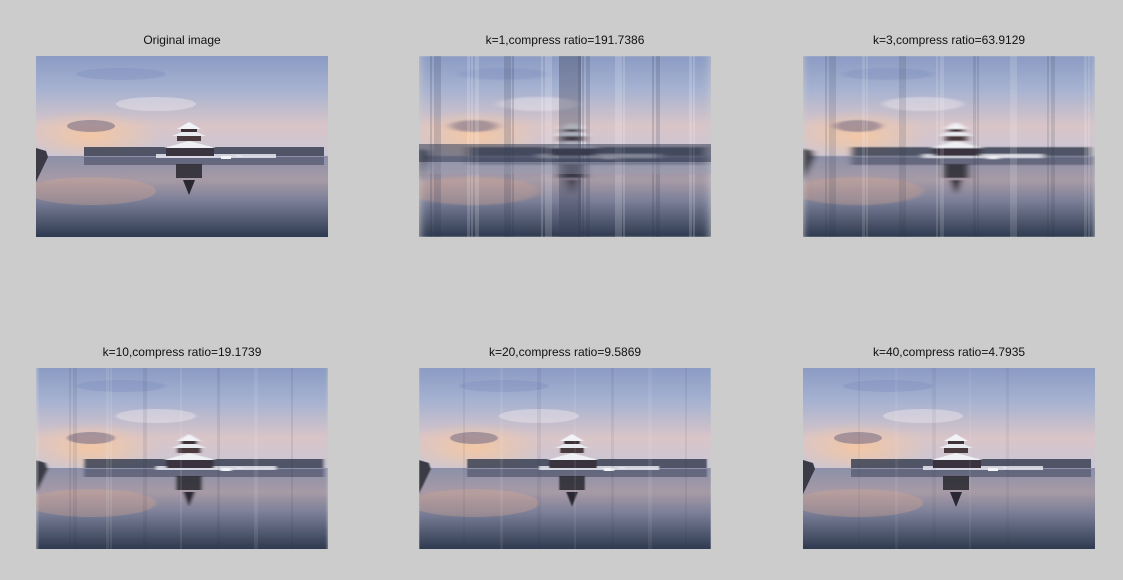  What do you see at coordinates (565, 146) in the screenshot?
I see `compressed-image-k1` at bounding box center [565, 146].